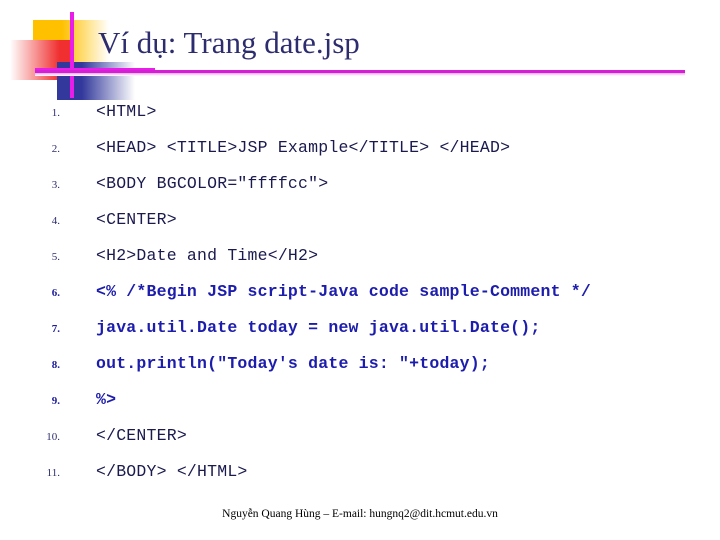  I want to click on code-line-text: </BODY> </HTML>, so click(172, 471).